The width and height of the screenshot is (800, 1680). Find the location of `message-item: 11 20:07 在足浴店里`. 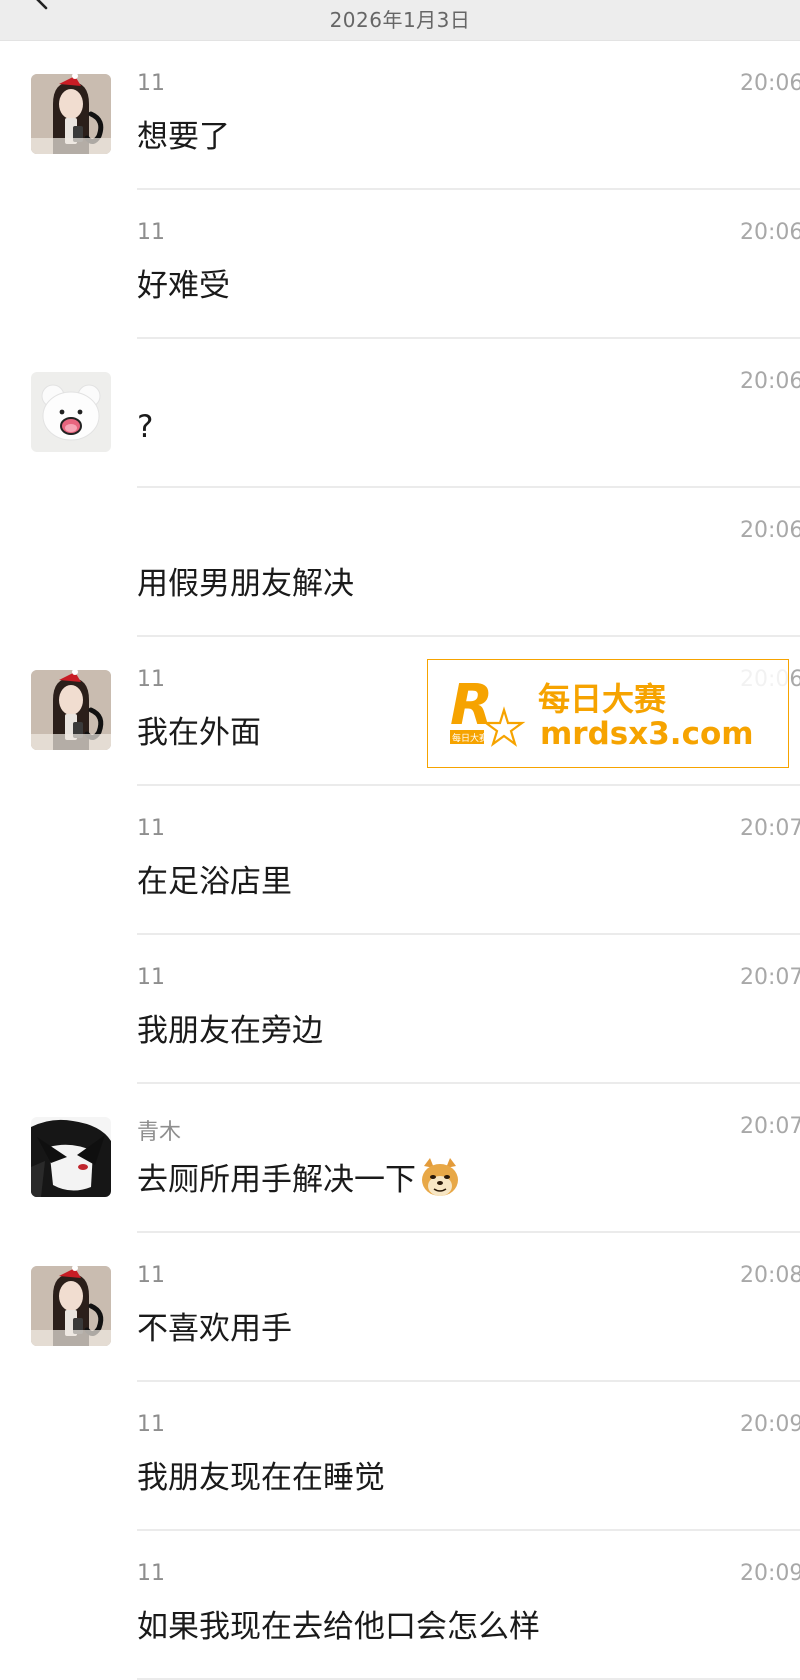

message-item: 11 20:07 在足浴店里 is located at coordinates (400, 860).